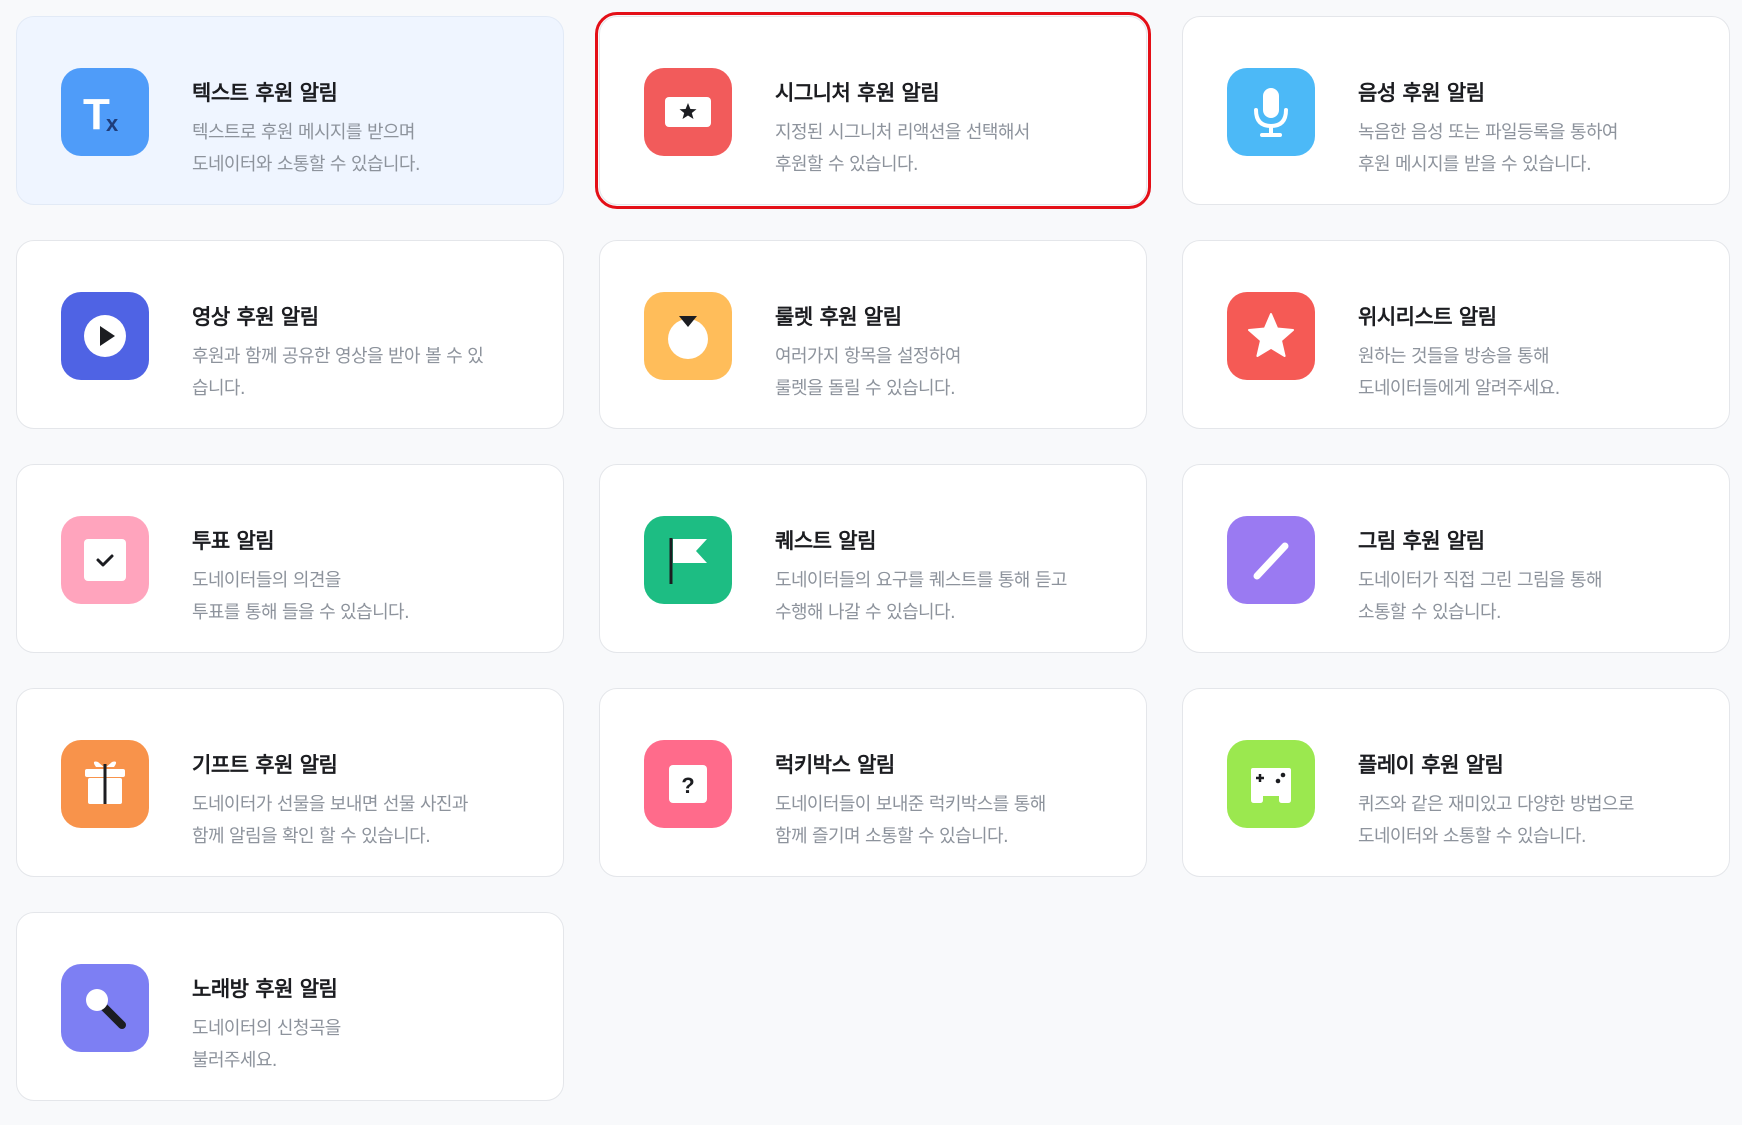 This screenshot has width=1742, height=1125. Describe the element at coordinates (838, 317) in the screenshot. I see `card-title: 룰렛 후원 알림` at that location.